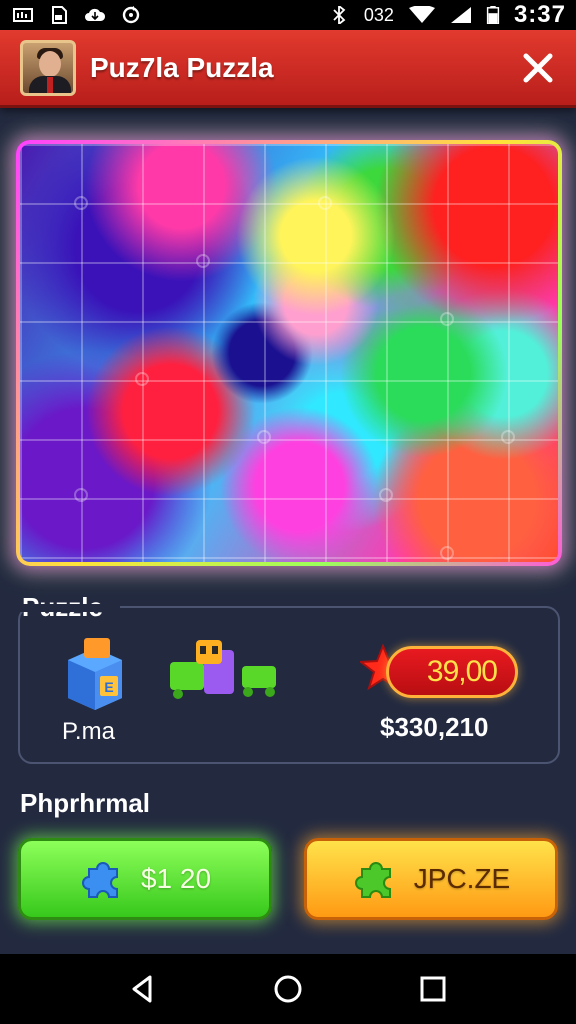  Describe the element at coordinates (378, 14) in the screenshot. I see `network-text: 032` at that location.